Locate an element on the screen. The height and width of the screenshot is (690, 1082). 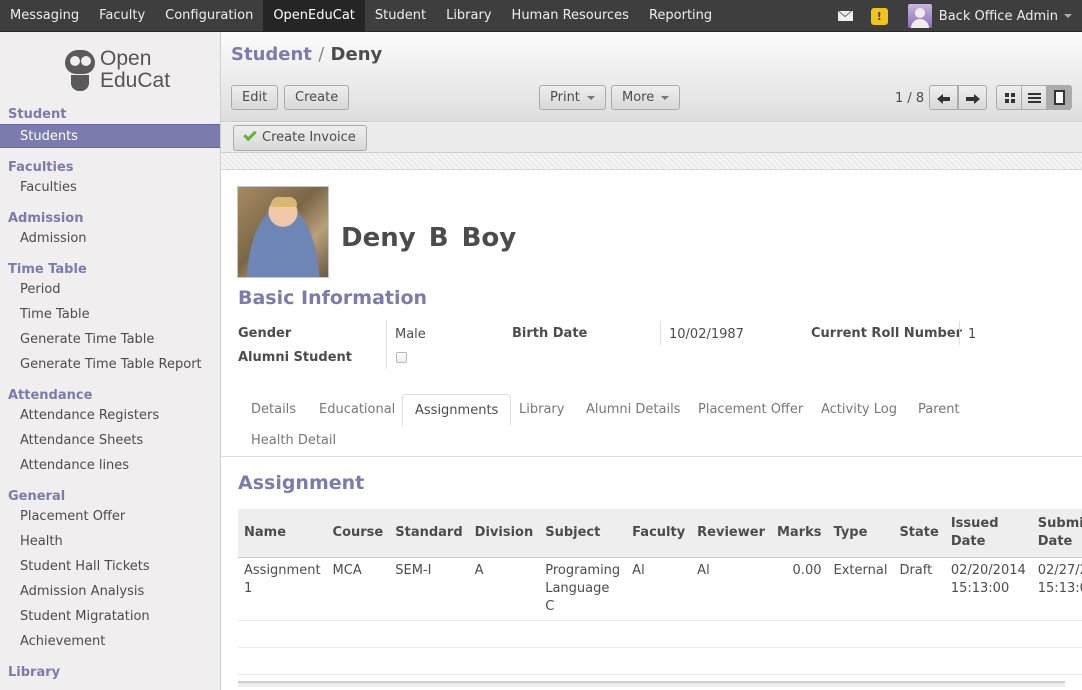
birth-date-label: Birth Date is located at coordinates (550, 333).